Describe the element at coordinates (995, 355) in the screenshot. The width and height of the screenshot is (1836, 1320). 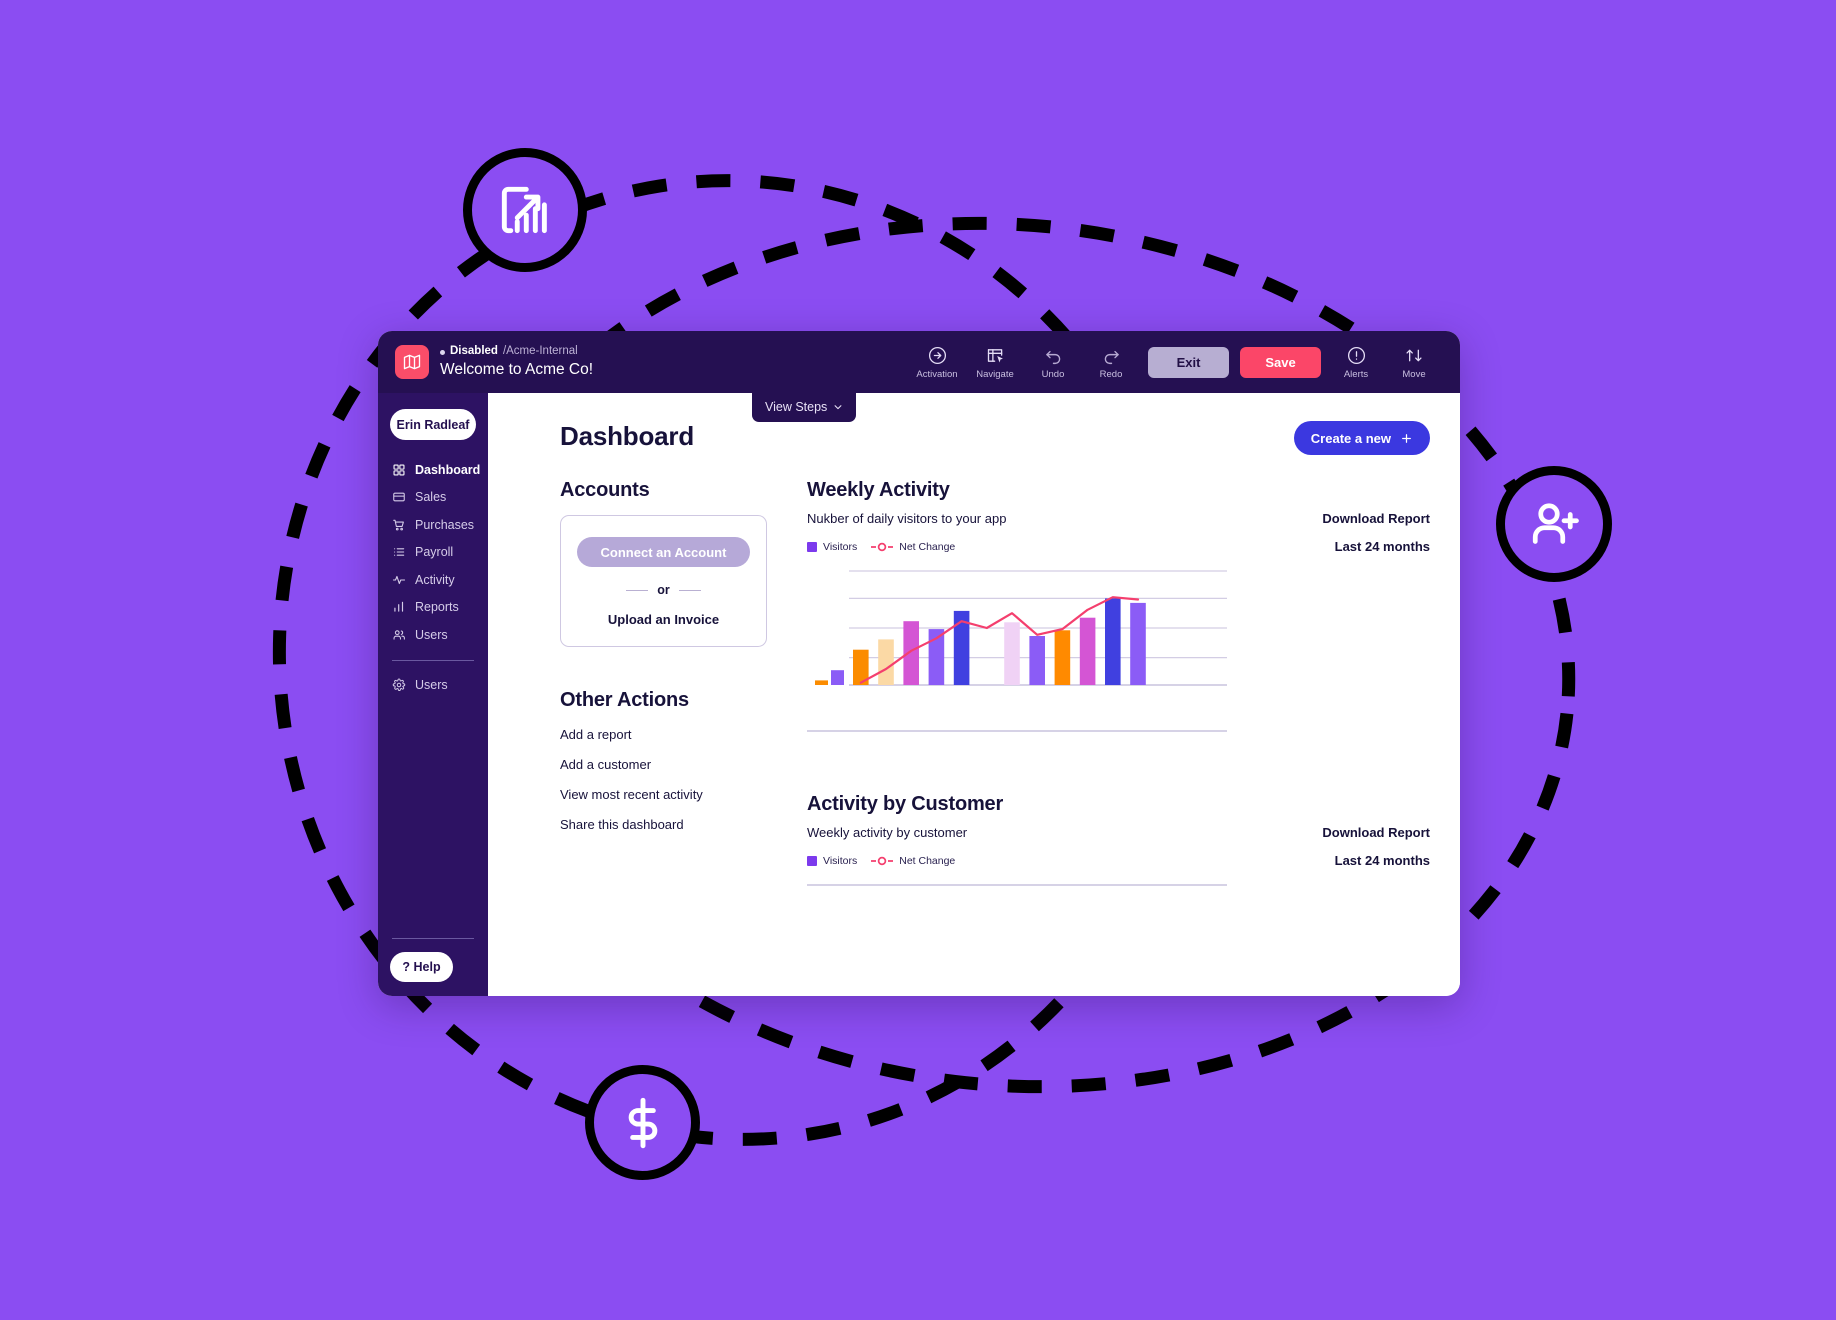
I see `navigate-cursor-icon` at that location.